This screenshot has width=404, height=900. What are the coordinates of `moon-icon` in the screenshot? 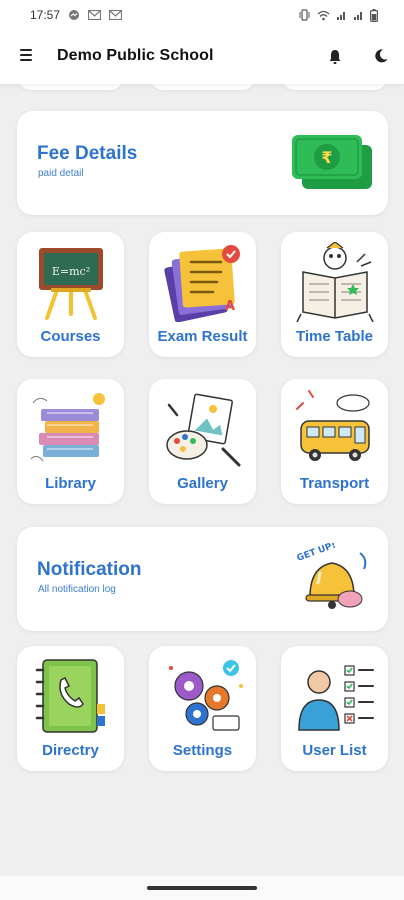 It's located at (381, 56).